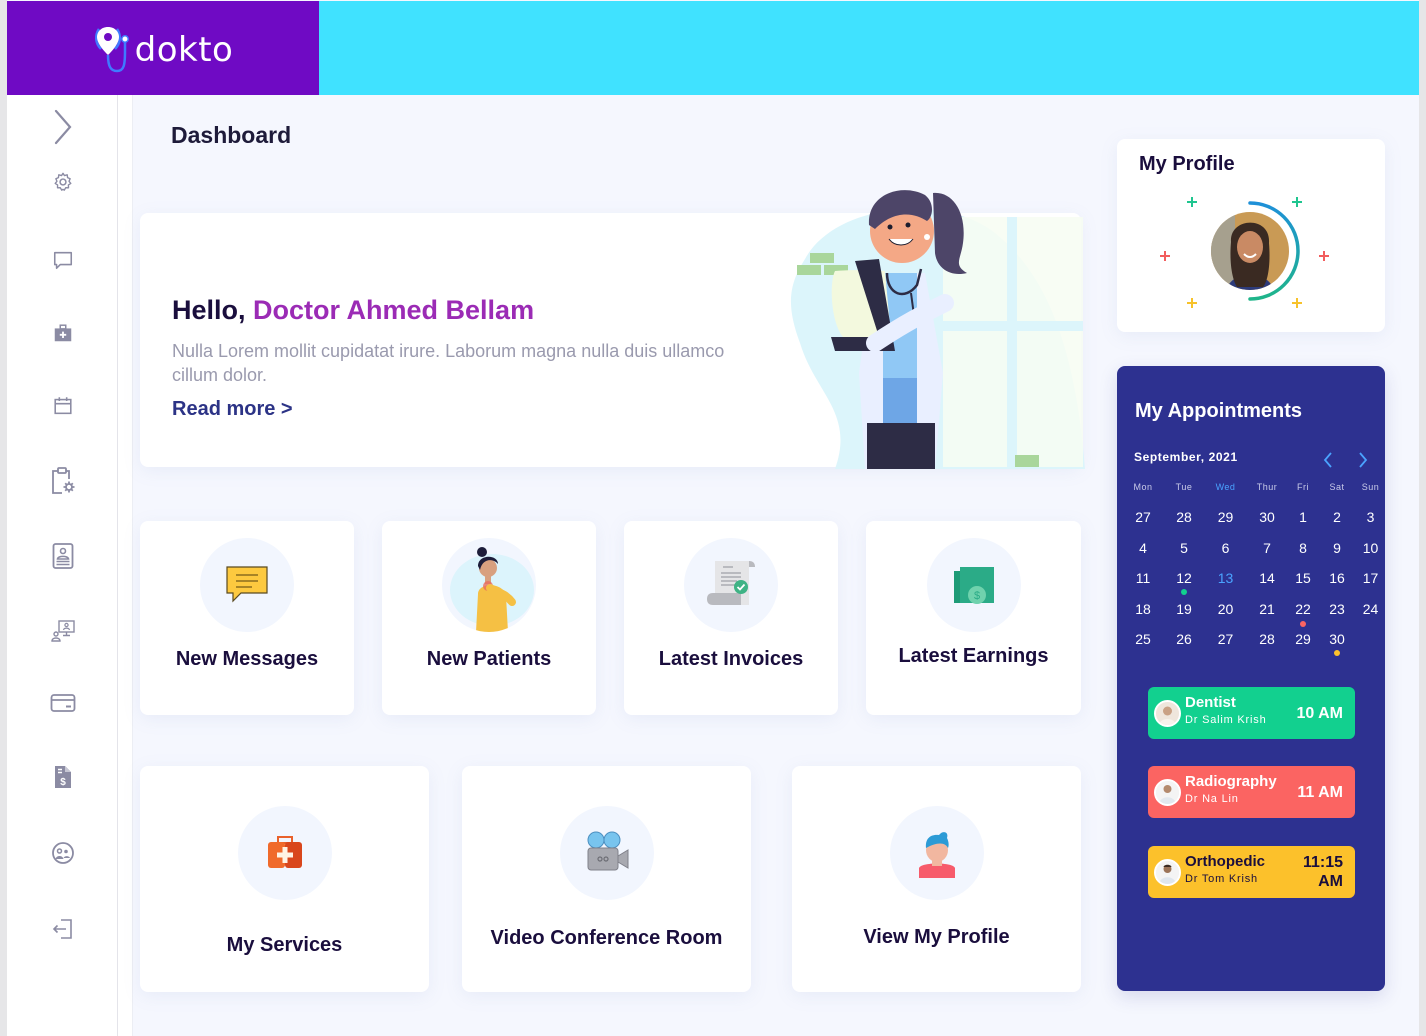 Image resolution: width=1426 pixels, height=1036 pixels. What do you see at coordinates (1219, 411) in the screenshot?
I see `appointments-title: My Appointments` at bounding box center [1219, 411].